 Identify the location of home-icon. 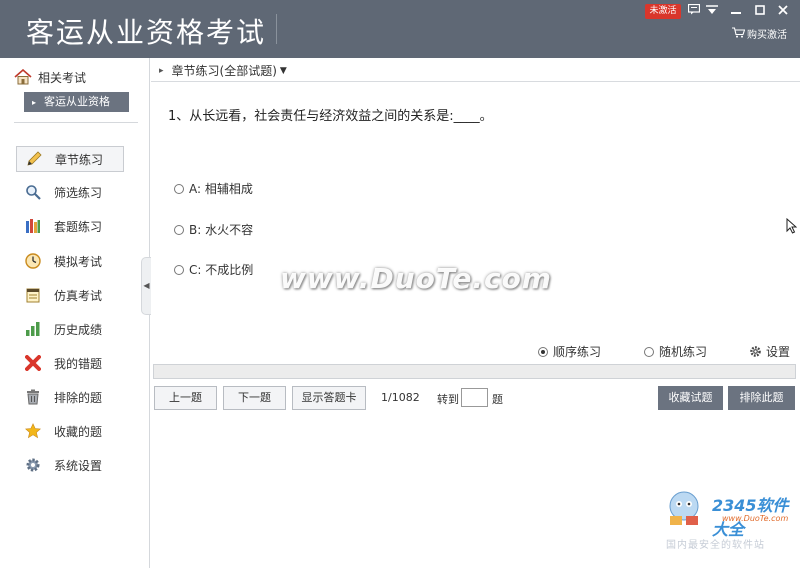
(23, 76).